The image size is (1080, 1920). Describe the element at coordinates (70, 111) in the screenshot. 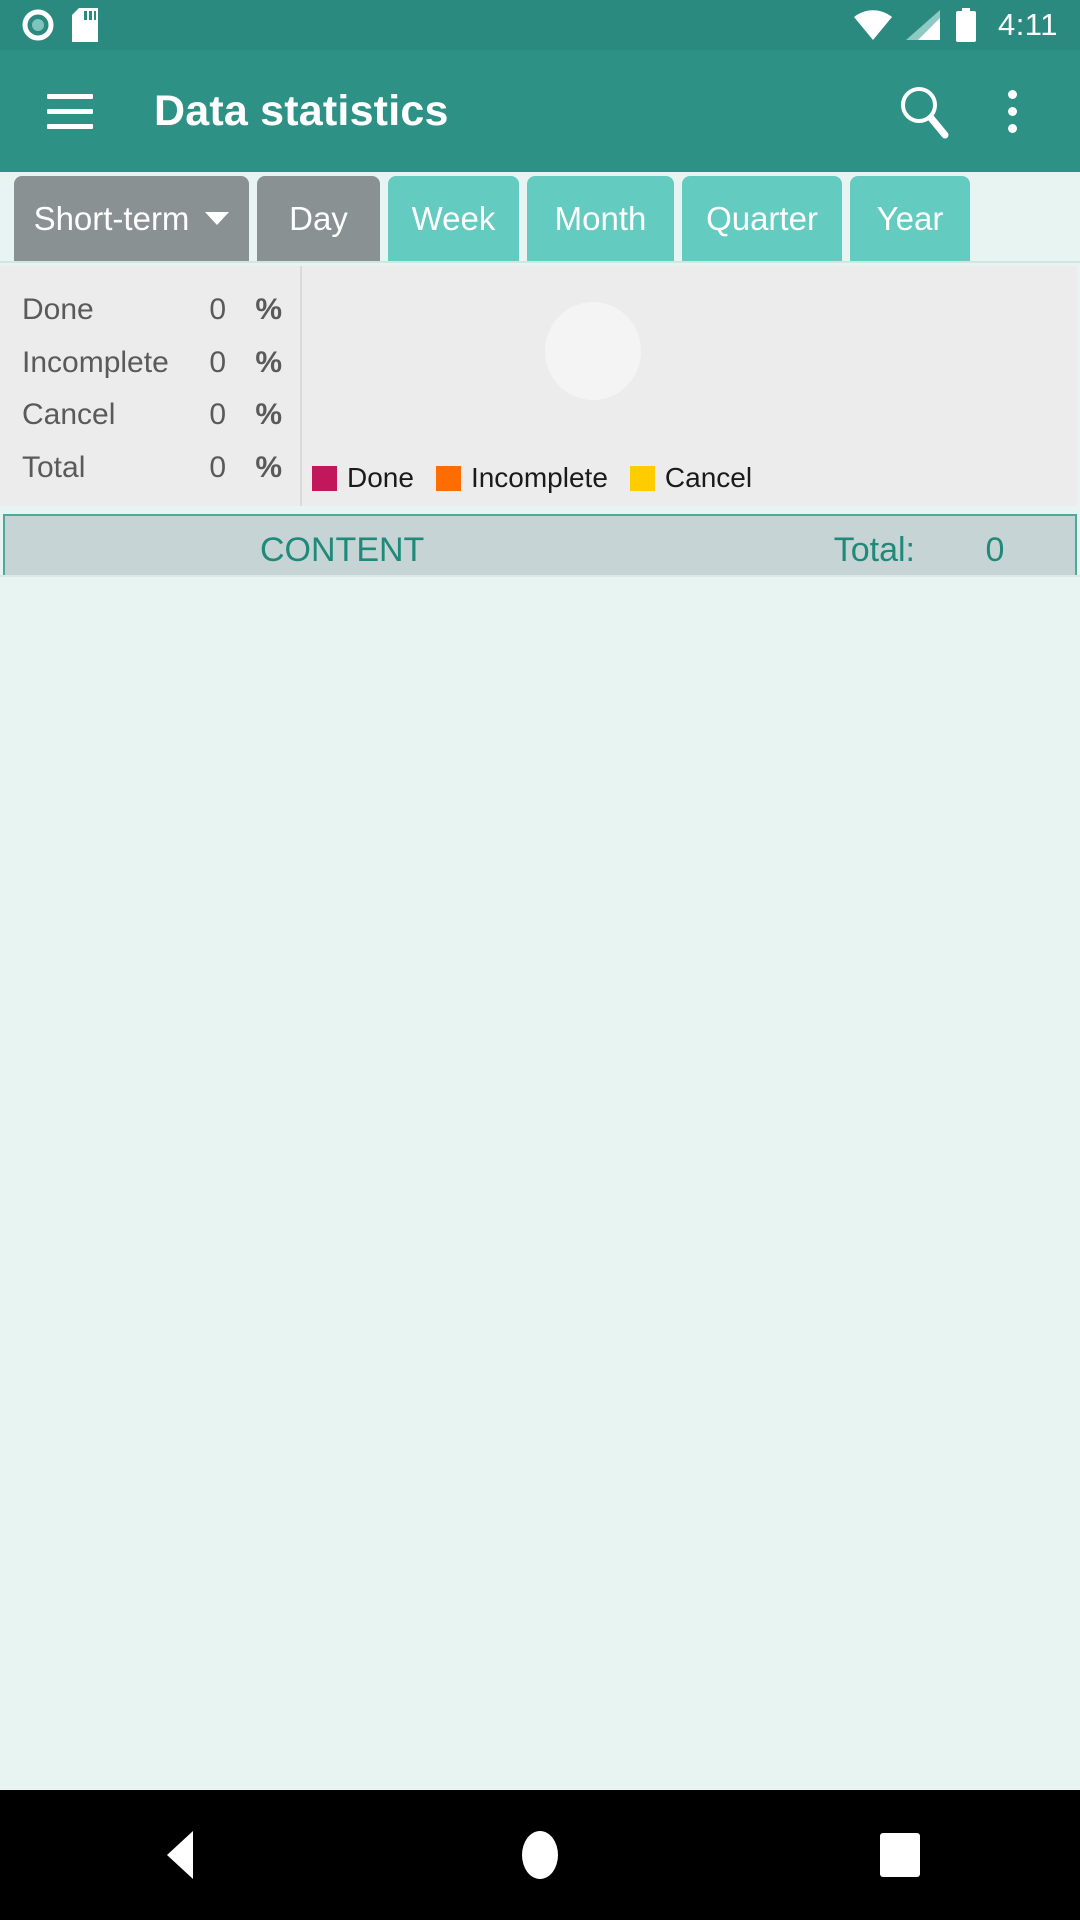

I see `hamburger-icon` at that location.